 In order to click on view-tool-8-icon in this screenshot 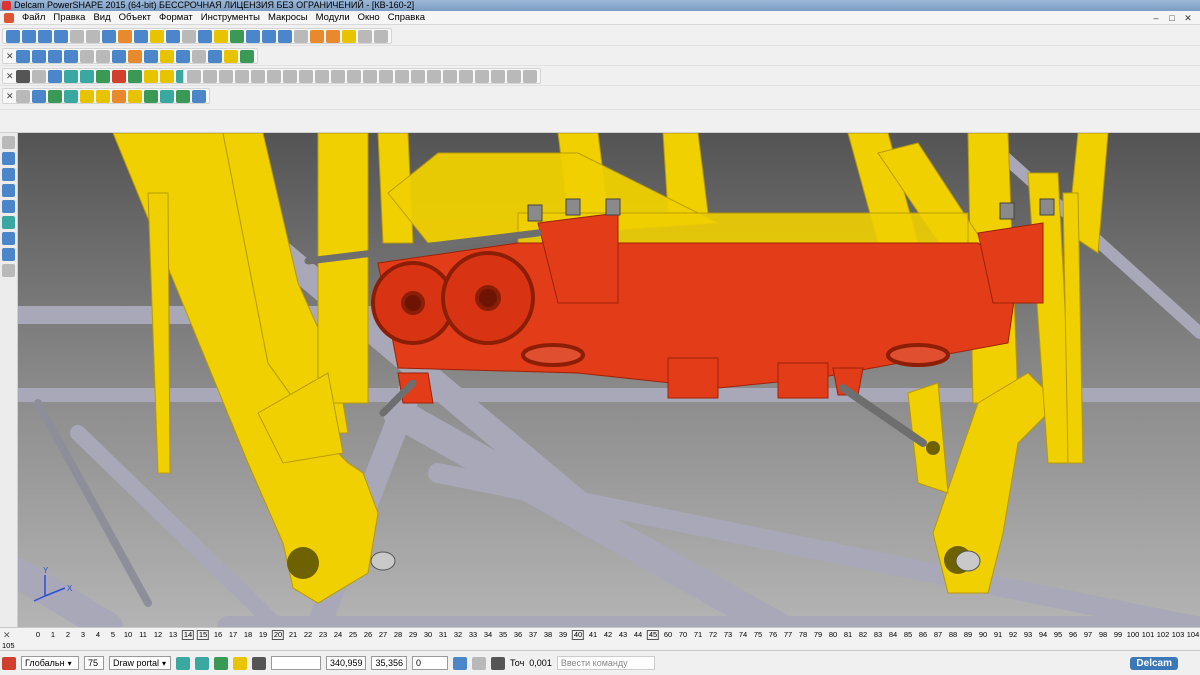, I will do `click(135, 56)`.